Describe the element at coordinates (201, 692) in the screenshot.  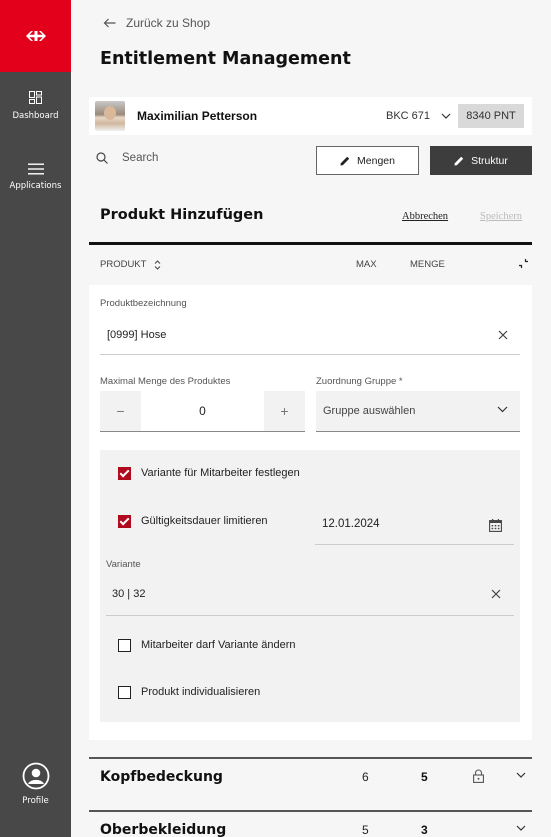
I see `individualize-label: Produkt individualisieren` at that location.